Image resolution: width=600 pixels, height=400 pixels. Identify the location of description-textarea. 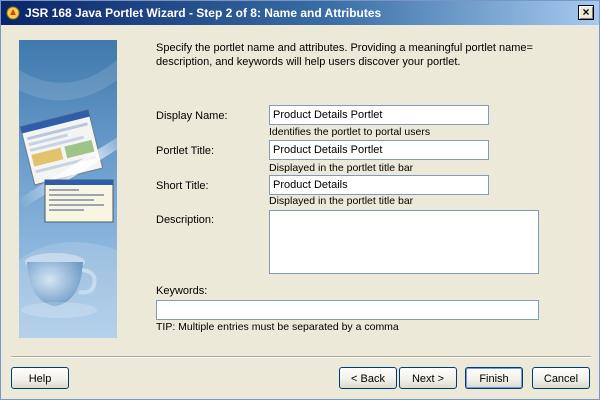
(404, 242).